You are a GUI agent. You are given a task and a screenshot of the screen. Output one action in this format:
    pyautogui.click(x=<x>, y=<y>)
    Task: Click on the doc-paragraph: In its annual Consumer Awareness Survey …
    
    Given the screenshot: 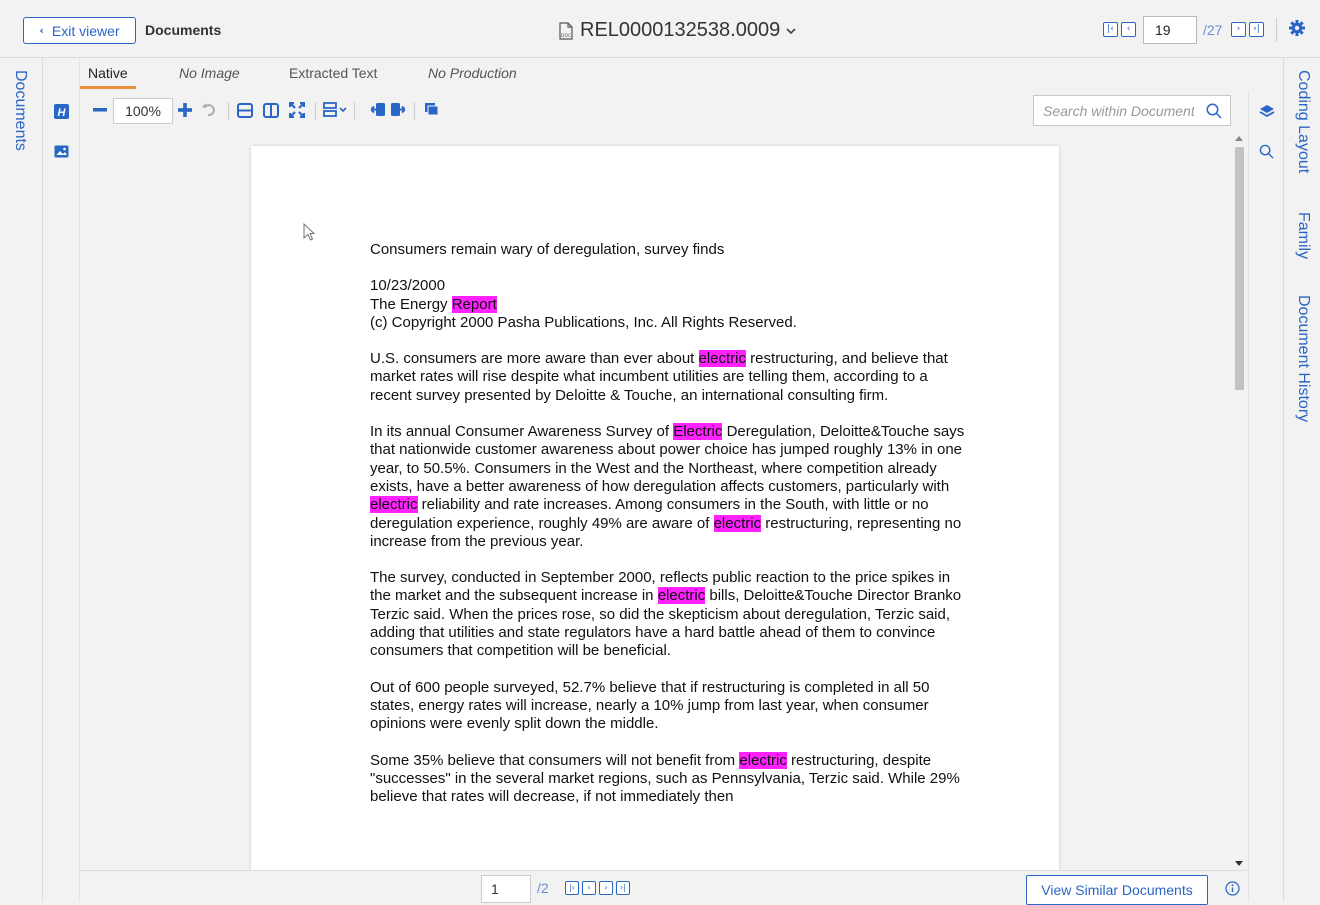 What is the action you would take?
    pyautogui.click(x=667, y=486)
    